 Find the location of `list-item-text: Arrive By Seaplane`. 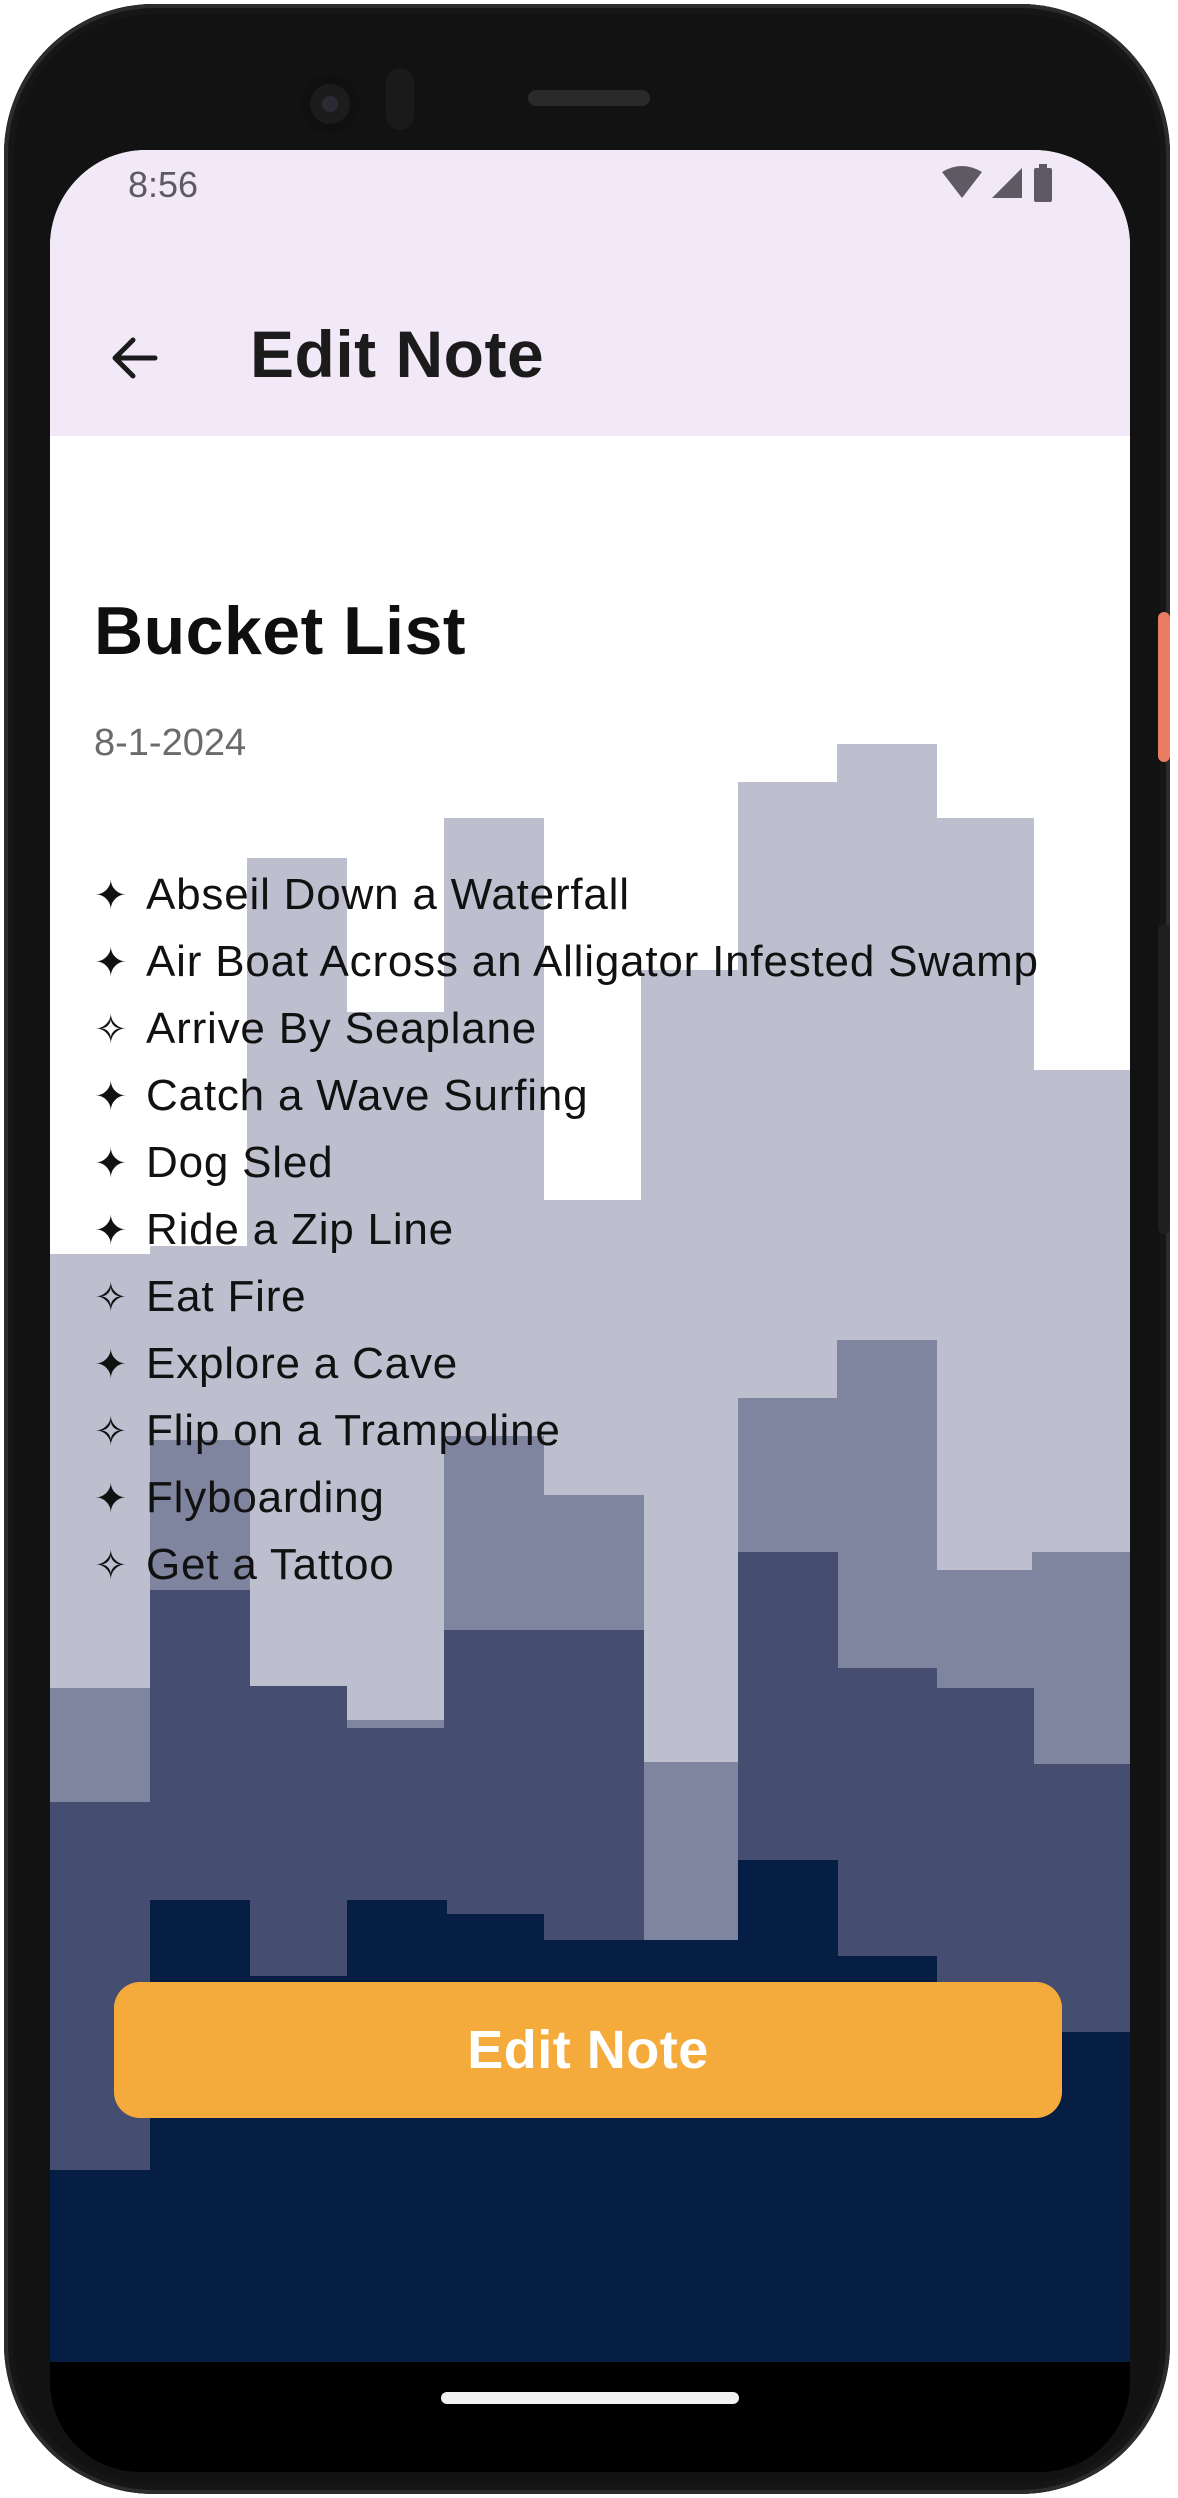

list-item-text: Arrive By Seaplane is located at coordinates (342, 1028).